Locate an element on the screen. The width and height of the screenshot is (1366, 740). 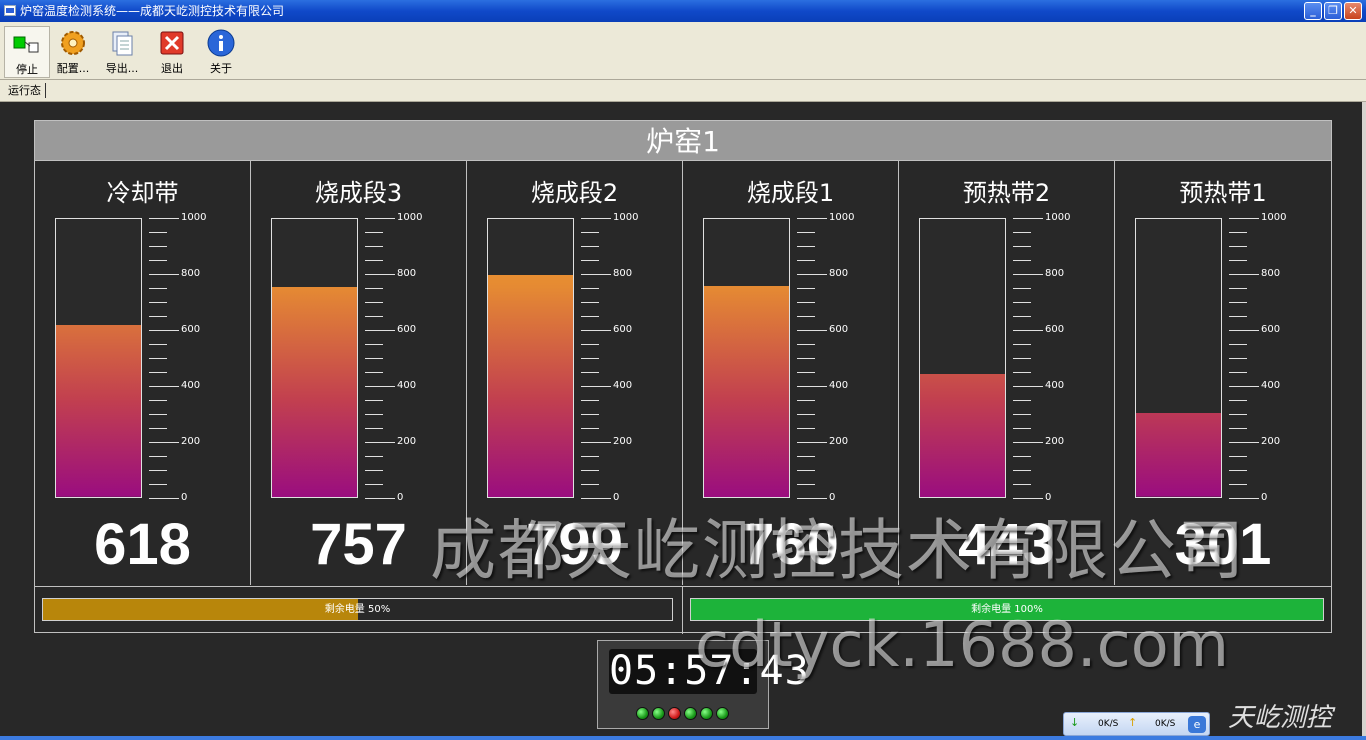
right-edge is located at coordinates (1364, 421).